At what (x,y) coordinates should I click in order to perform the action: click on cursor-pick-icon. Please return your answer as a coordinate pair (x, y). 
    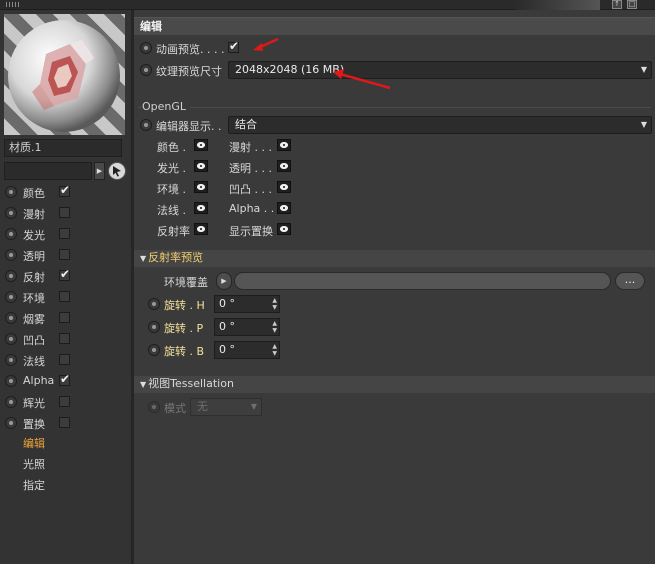
    Looking at the image, I should click on (117, 171).